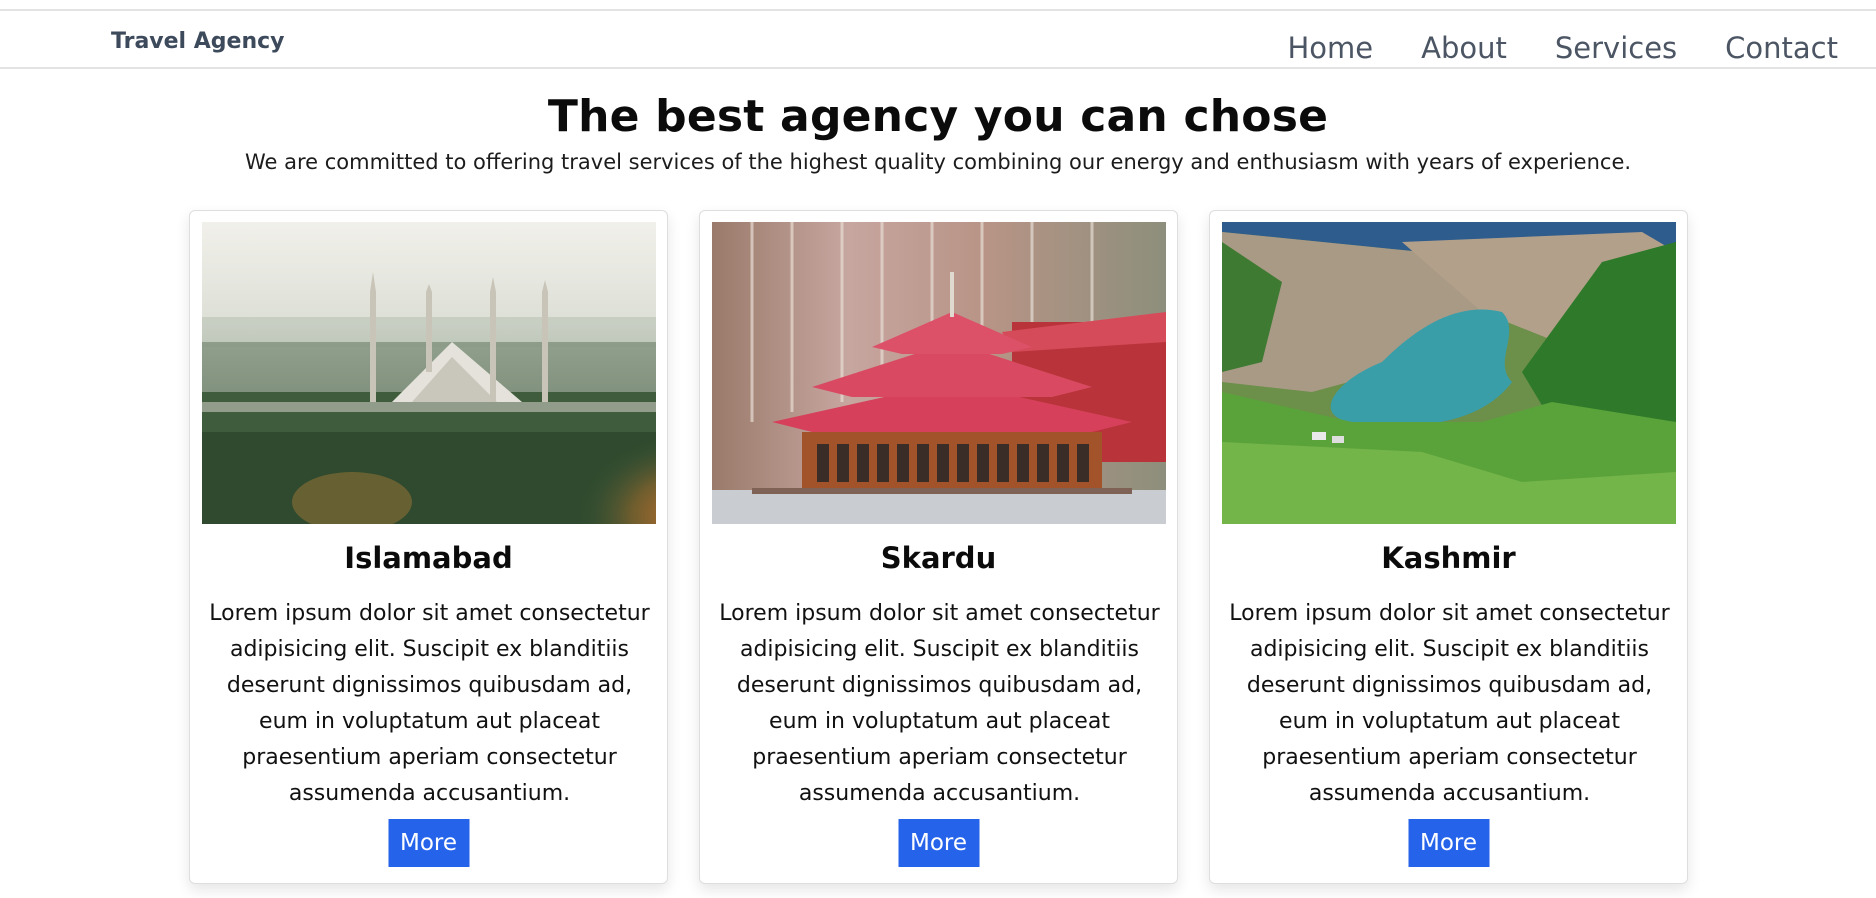  I want to click on card-title: Islamabad, so click(428, 558).